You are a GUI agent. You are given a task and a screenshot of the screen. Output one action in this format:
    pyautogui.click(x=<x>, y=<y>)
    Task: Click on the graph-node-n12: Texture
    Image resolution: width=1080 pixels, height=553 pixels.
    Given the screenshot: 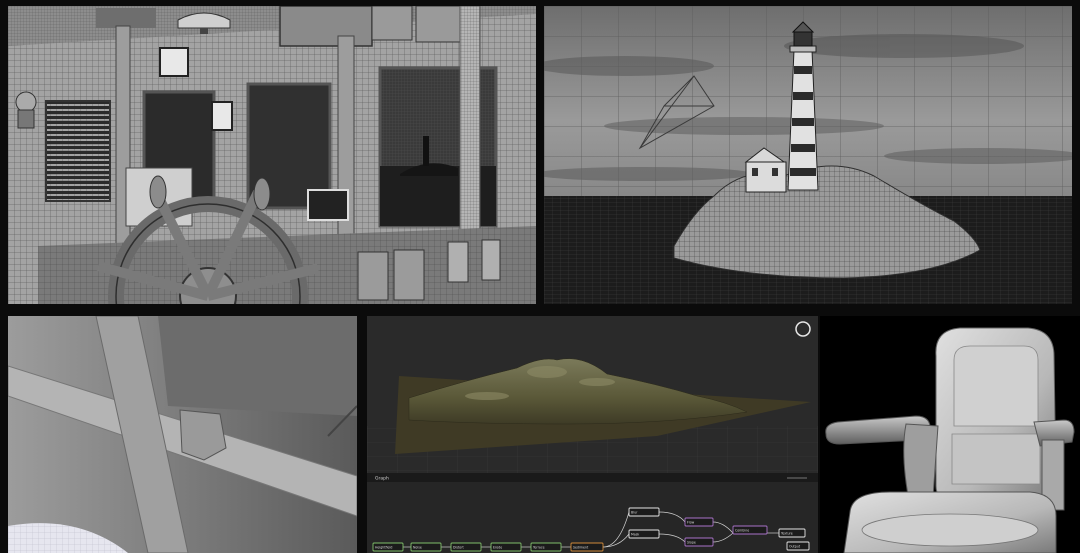 What is the action you would take?
    pyautogui.click(x=792, y=533)
    